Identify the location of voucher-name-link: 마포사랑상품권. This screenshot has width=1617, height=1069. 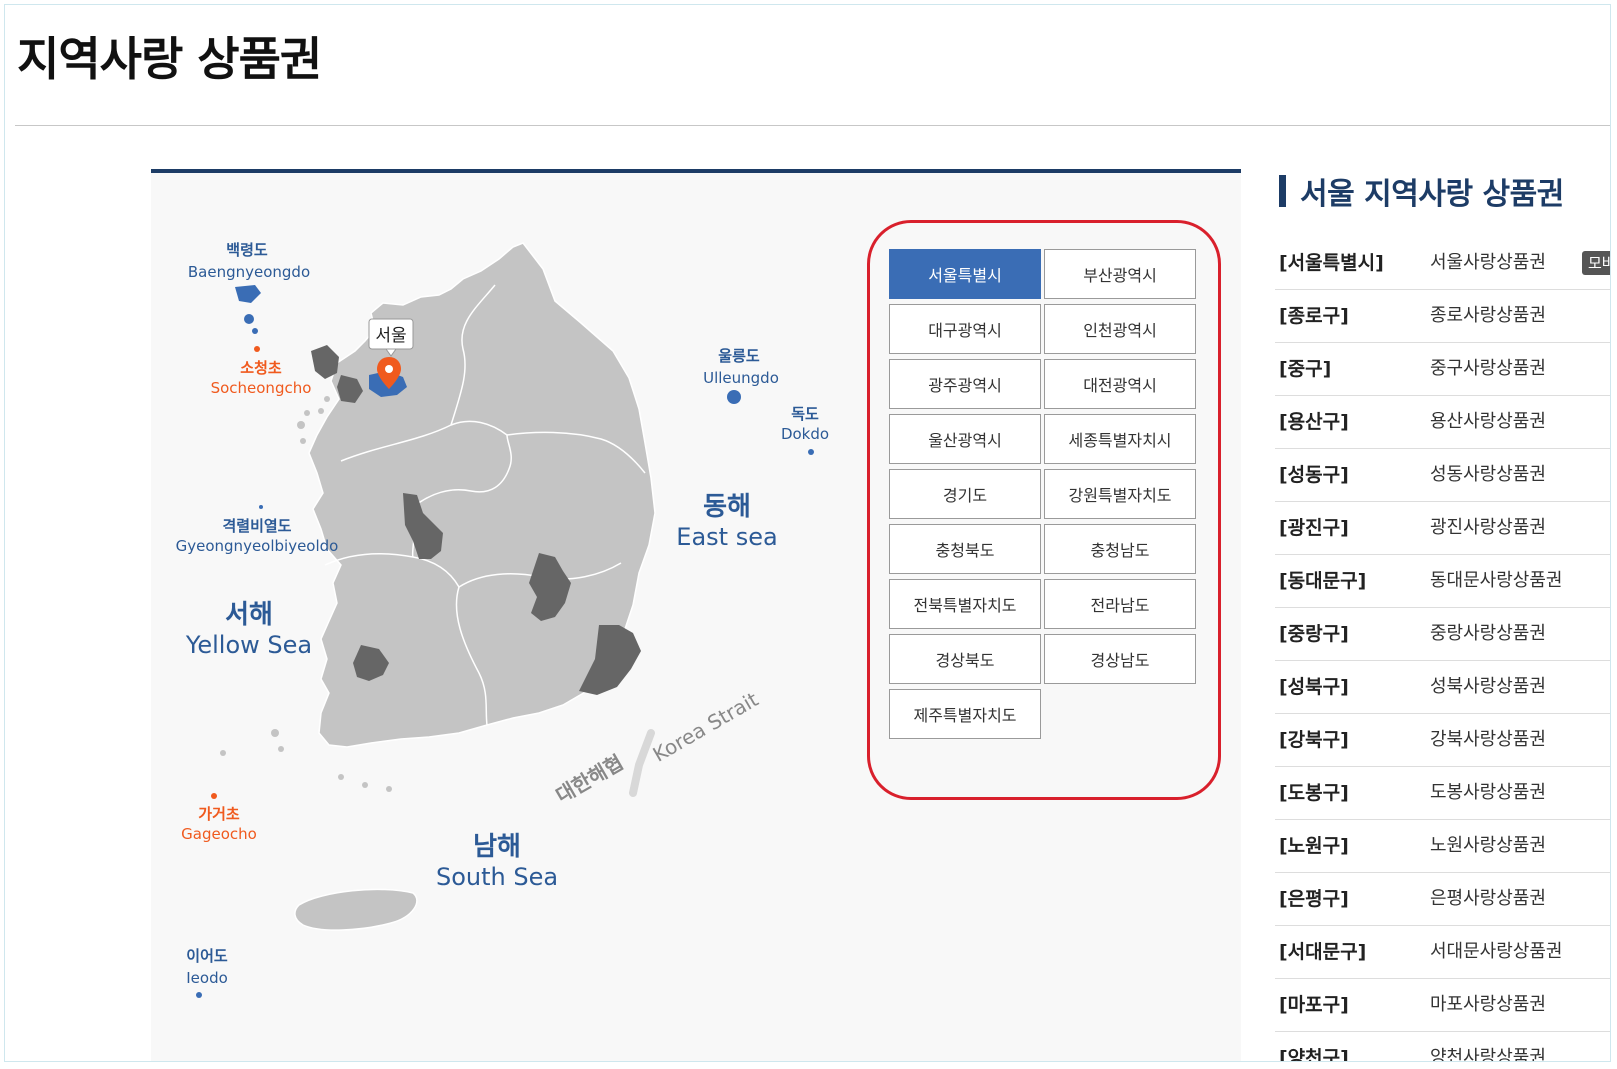
(1488, 1005).